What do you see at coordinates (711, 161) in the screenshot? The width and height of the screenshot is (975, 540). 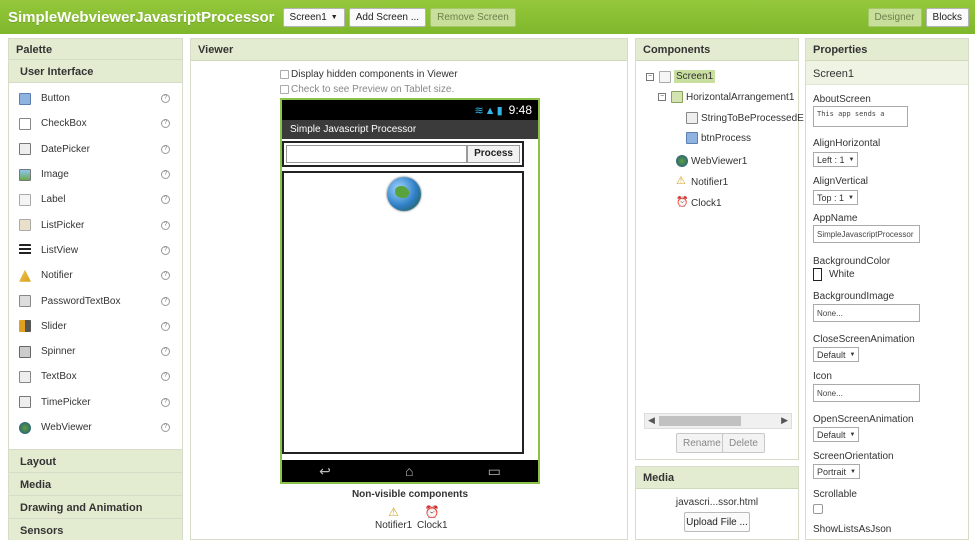 I see `tree-item-webviewer1: WebViewer1` at bounding box center [711, 161].